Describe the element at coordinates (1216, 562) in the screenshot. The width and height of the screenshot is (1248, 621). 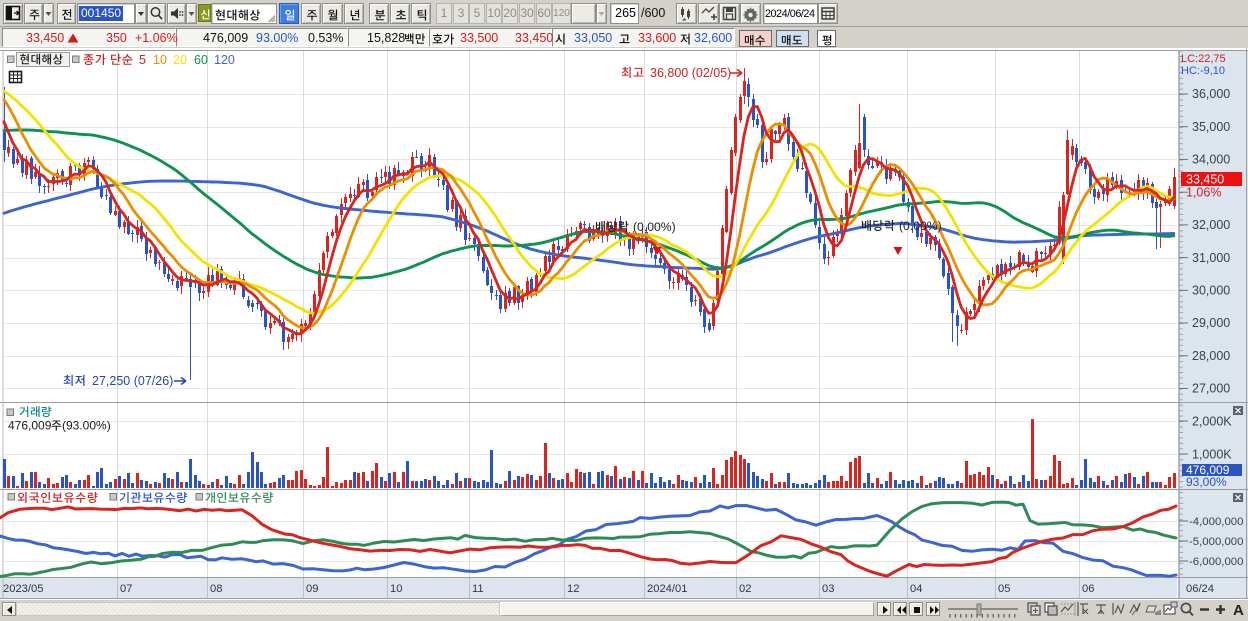
I see `svg-text: -6,000,000` at that location.